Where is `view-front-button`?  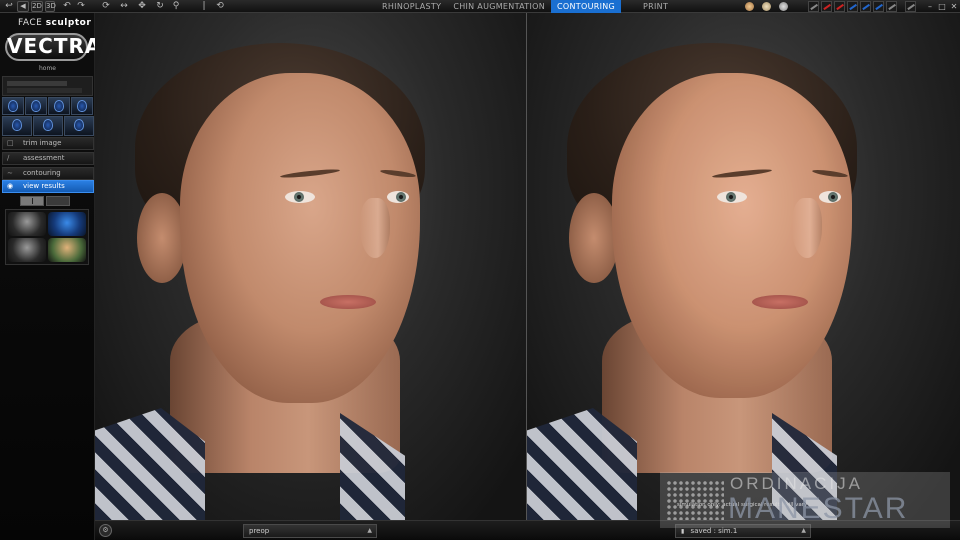
view-front-button is located at coordinates (48, 126).